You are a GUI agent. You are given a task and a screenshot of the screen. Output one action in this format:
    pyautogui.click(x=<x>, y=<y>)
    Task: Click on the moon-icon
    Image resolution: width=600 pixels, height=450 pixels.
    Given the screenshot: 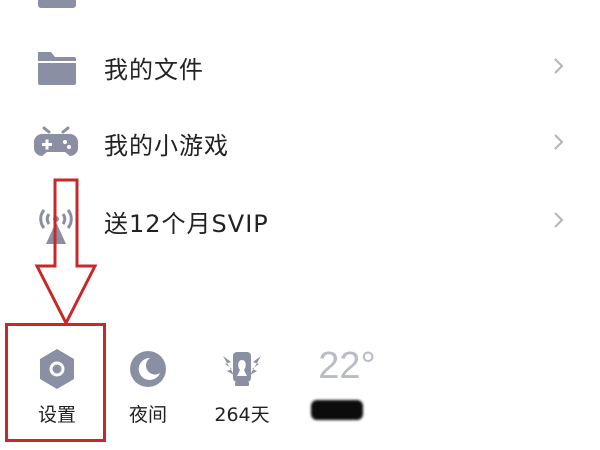 What is the action you would take?
    pyautogui.click(x=148, y=369)
    